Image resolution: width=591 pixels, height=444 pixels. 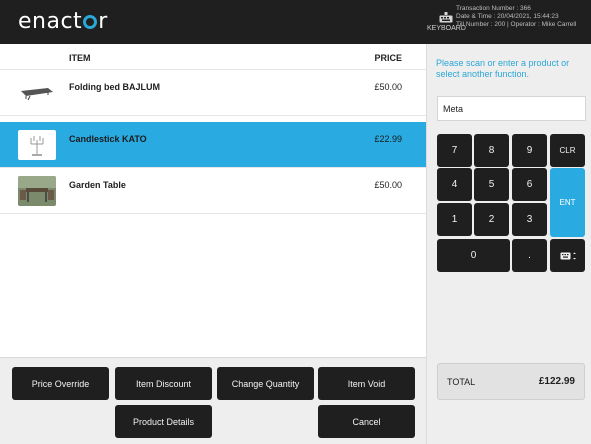 I want to click on price-override-button: Price Override, so click(x=60, y=383).